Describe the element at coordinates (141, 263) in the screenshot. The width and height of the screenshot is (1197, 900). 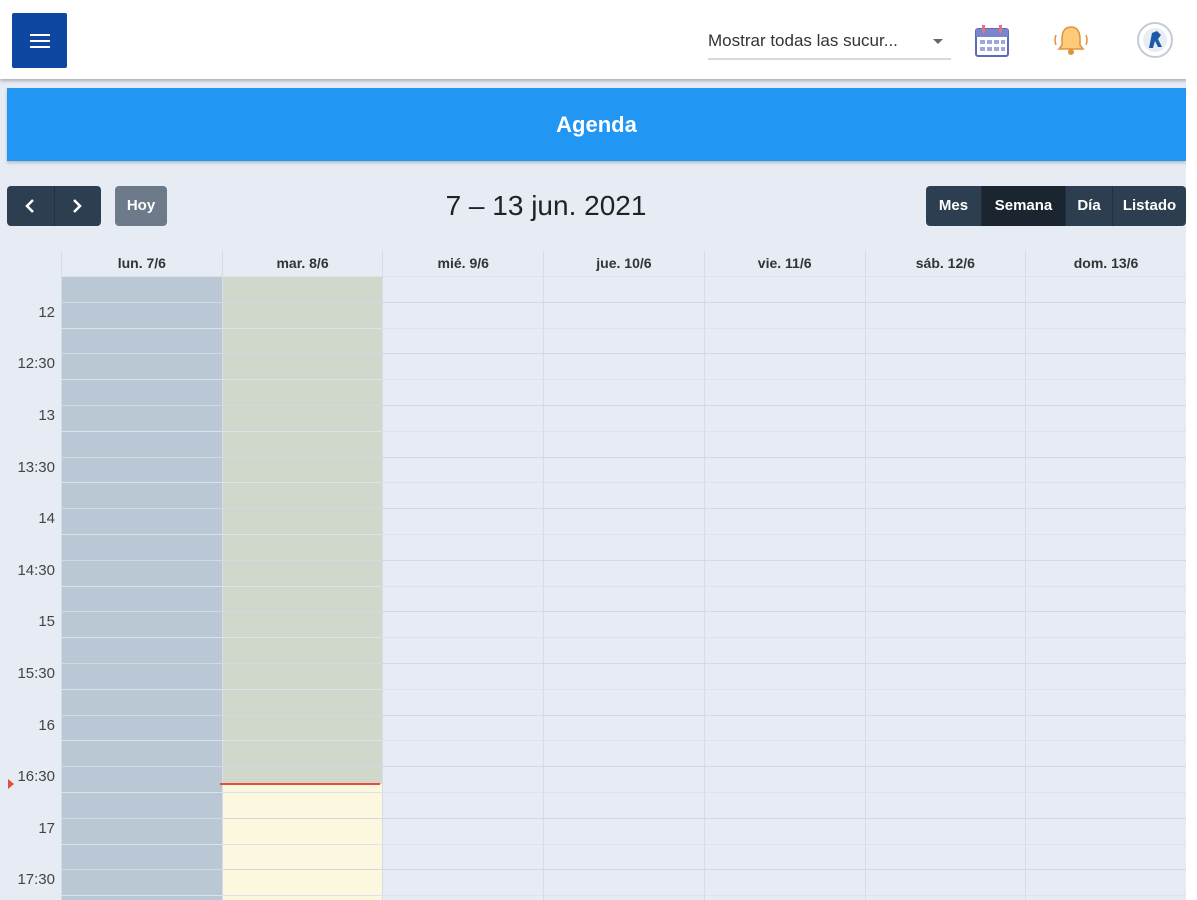
I see `day-header: lun. 7/6` at that location.